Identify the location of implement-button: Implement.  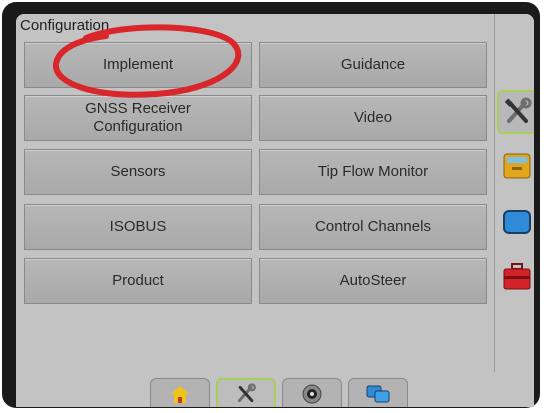
(138, 65).